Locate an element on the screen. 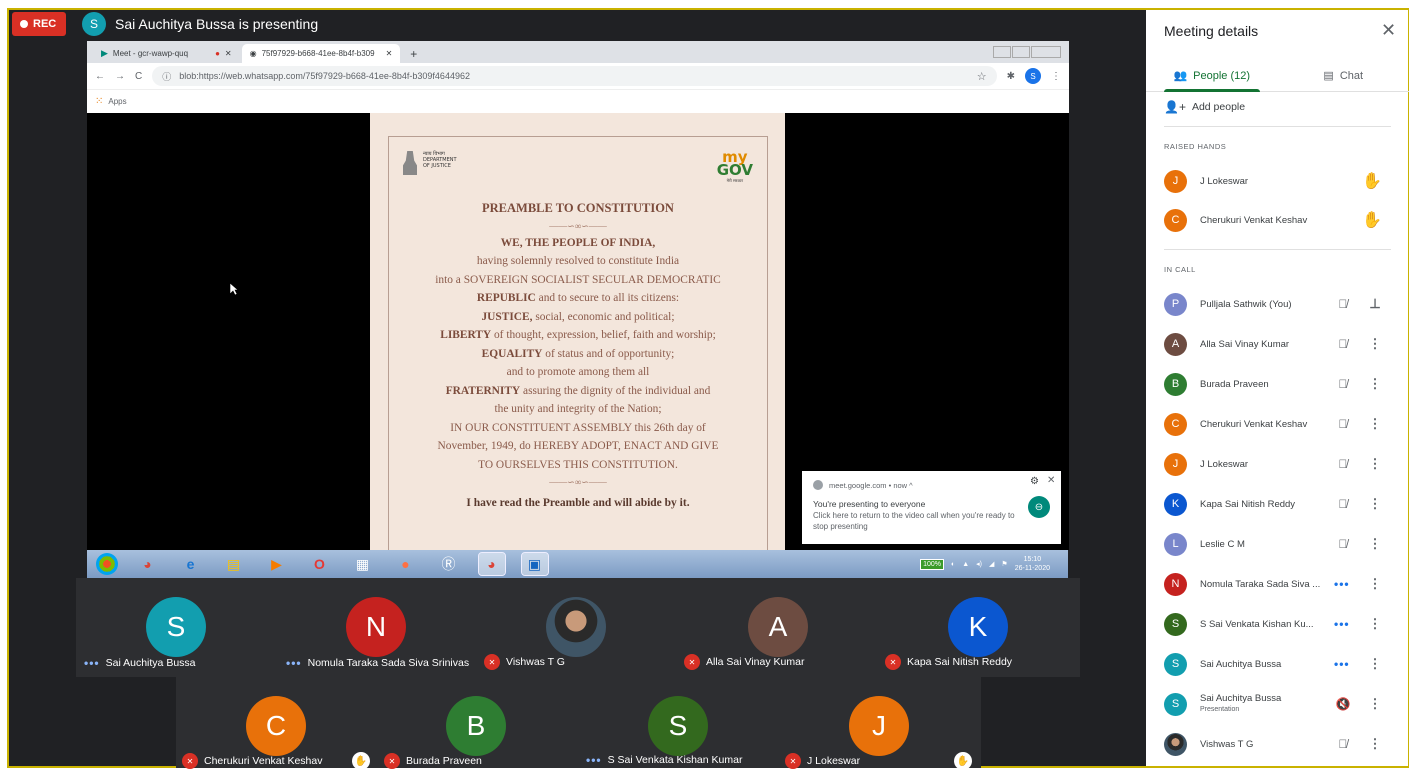 The height and width of the screenshot is (771, 1423). tab-people: 👥 People (12) is located at coordinates (1212, 76).